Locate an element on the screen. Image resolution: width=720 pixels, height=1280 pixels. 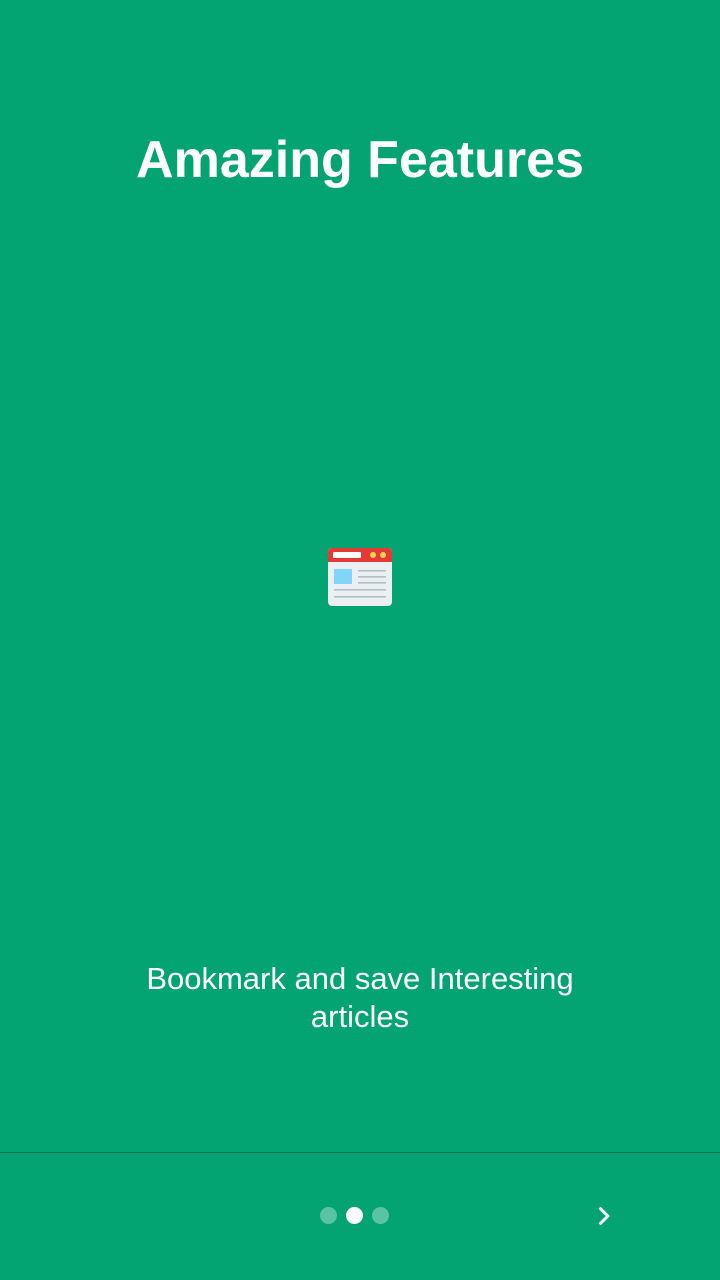
page-indicator is located at coordinates (359, 1215).